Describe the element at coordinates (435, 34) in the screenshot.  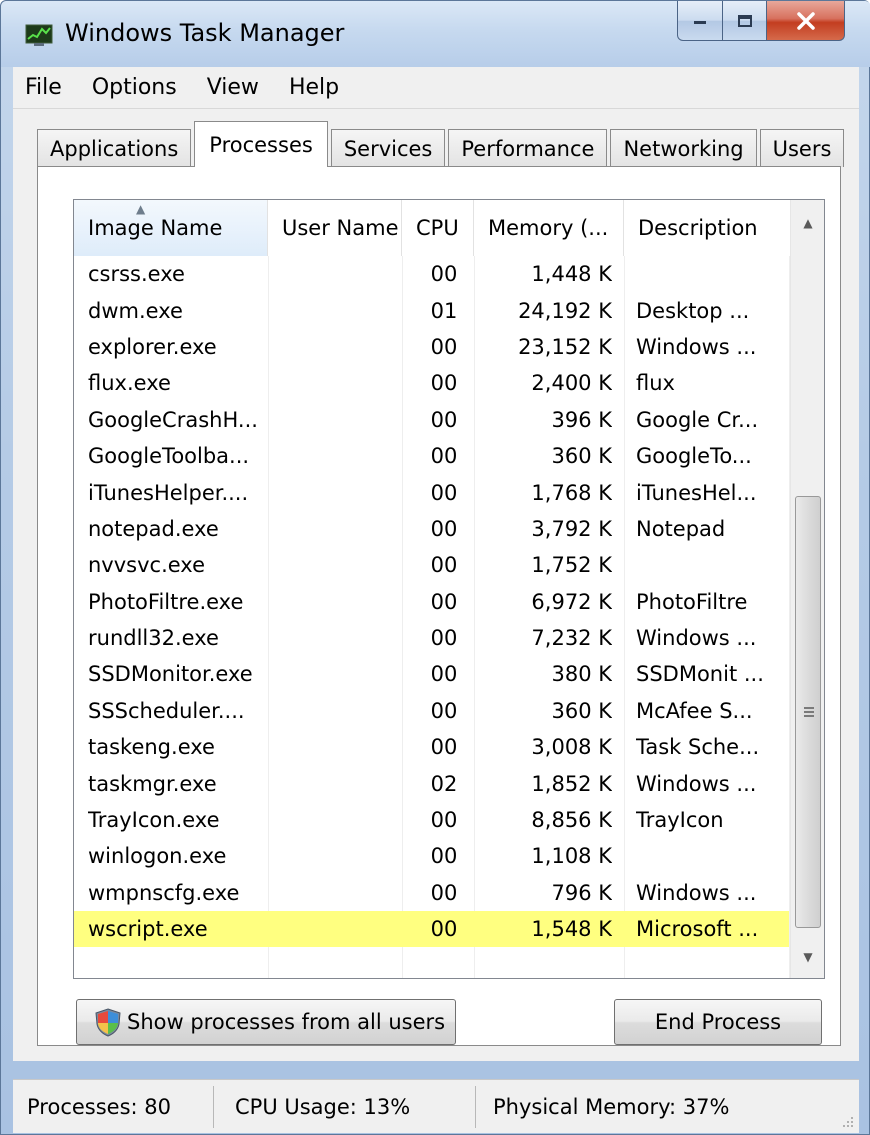
I see `title-bar: Windows Task Manager` at that location.